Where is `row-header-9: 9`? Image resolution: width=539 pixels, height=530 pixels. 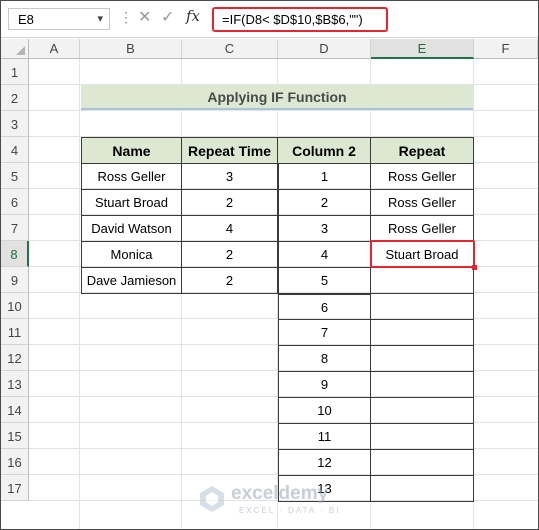 row-header-9: 9 is located at coordinates (15, 280).